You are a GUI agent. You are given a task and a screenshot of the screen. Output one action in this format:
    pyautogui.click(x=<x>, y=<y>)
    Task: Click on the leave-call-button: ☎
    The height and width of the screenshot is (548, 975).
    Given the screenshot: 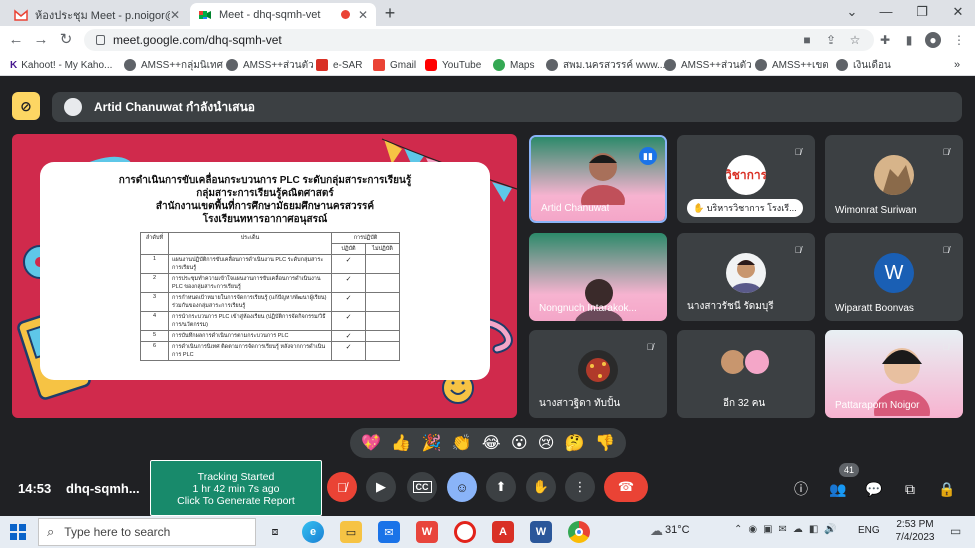 What is the action you would take?
    pyautogui.click(x=626, y=487)
    